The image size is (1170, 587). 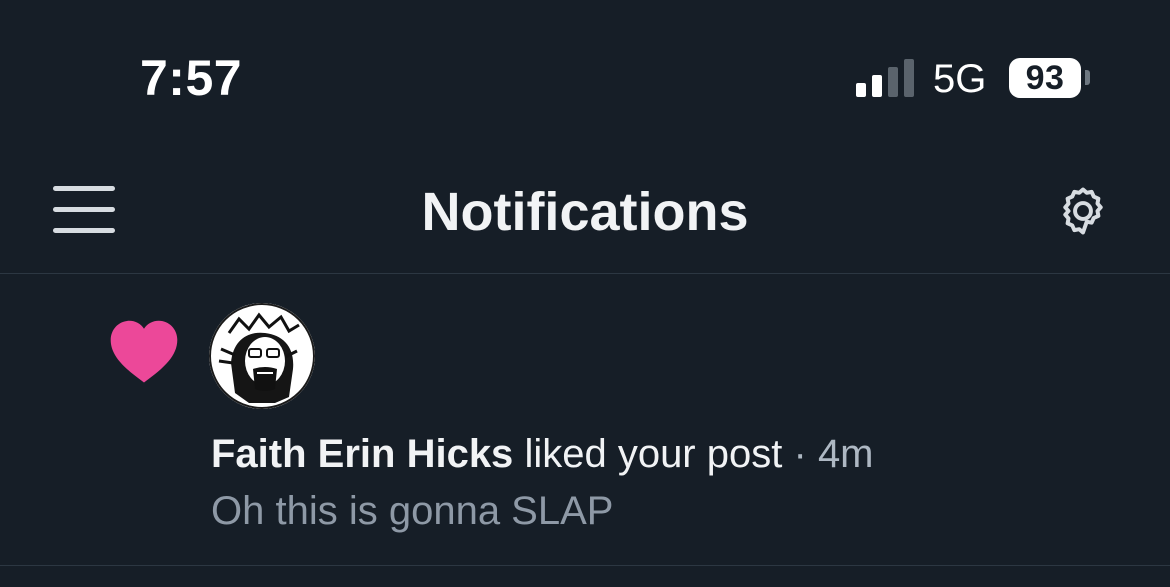 What do you see at coordinates (653, 454) in the screenshot?
I see `notification-action: liked your post` at bounding box center [653, 454].